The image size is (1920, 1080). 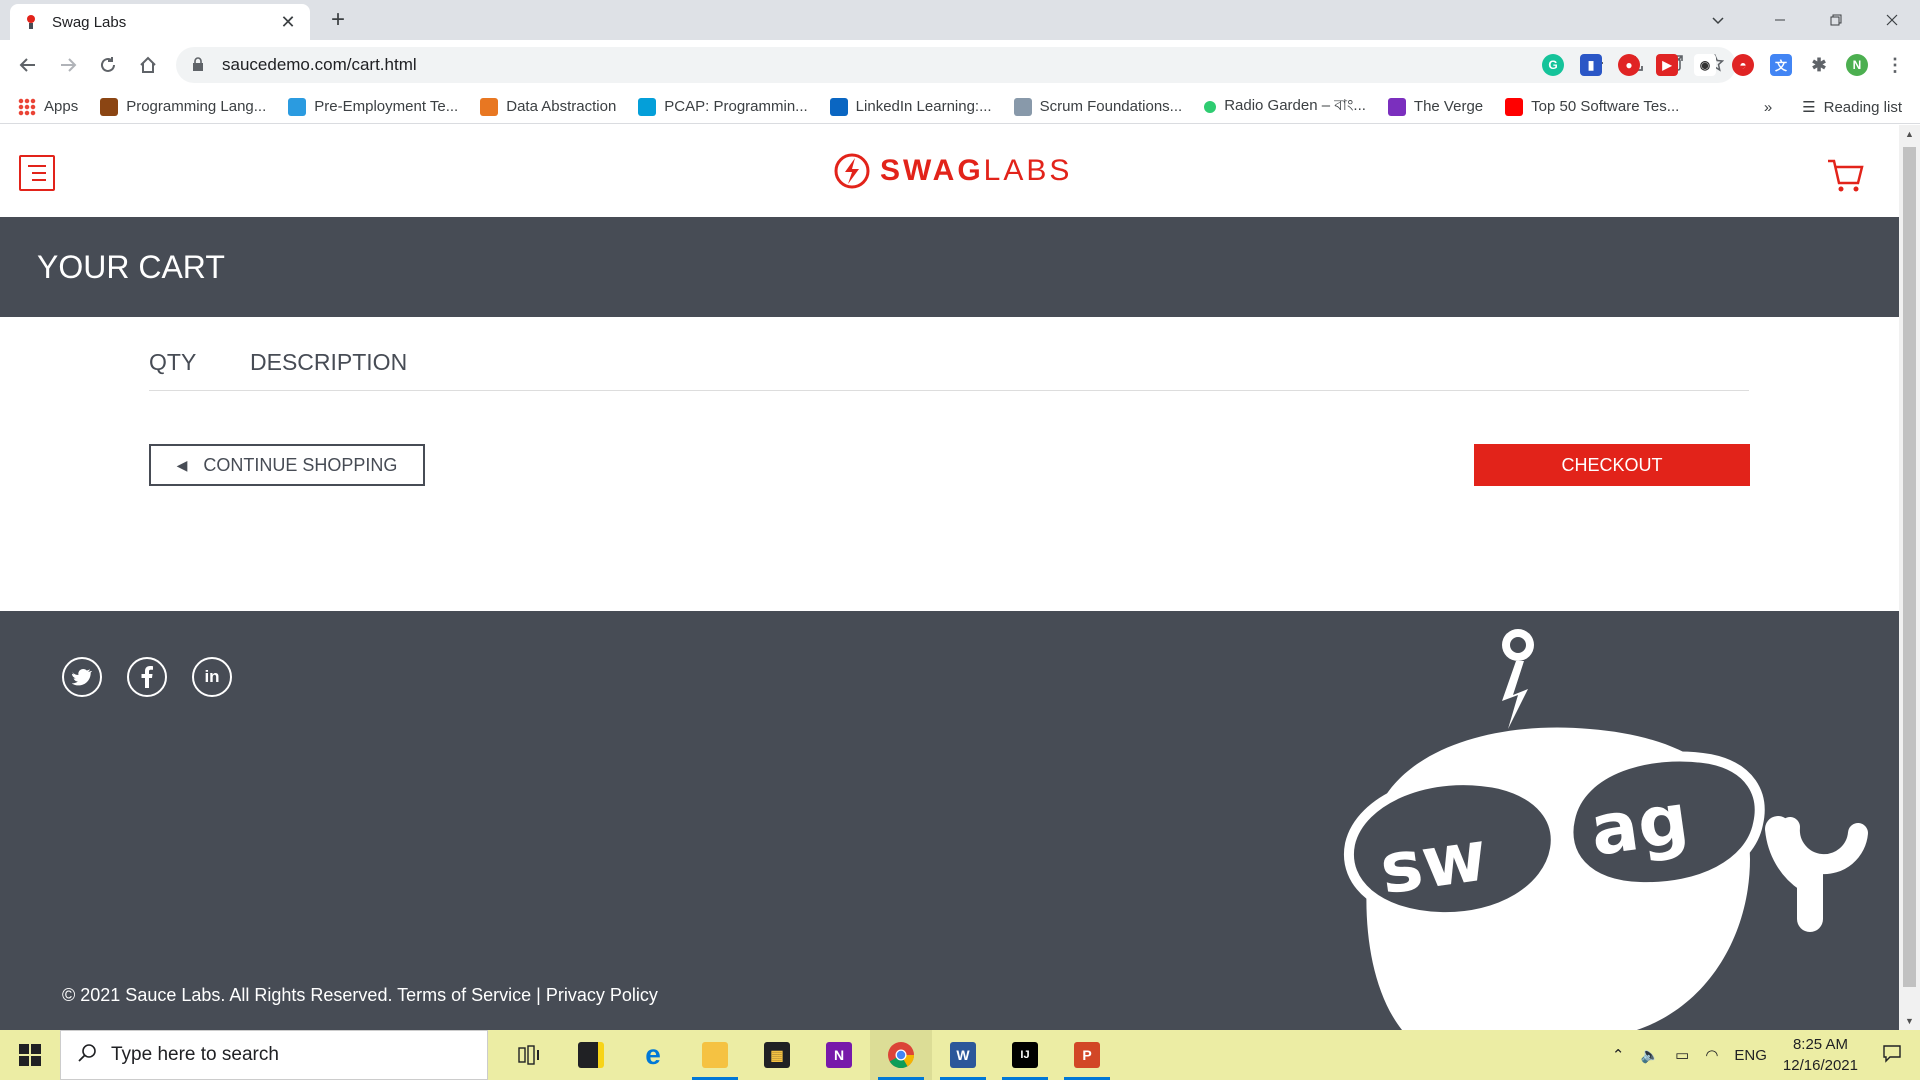 What do you see at coordinates (288, 22) in the screenshot?
I see `close-tab-icon: ✕` at bounding box center [288, 22].